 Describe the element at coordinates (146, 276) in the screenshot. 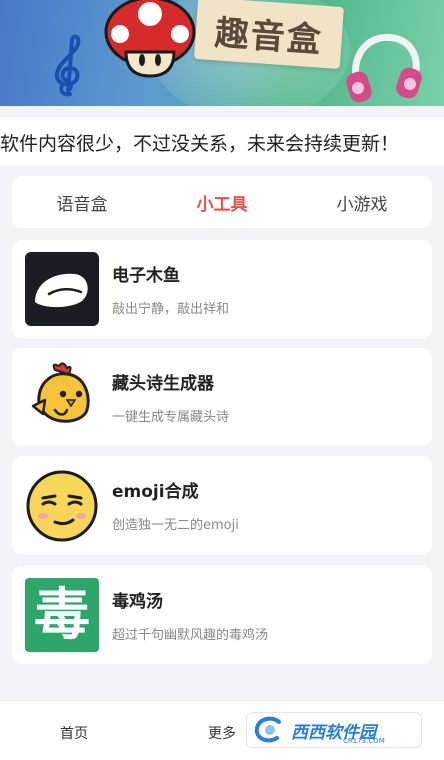

I see `tool-name: 电子木鱼` at that location.